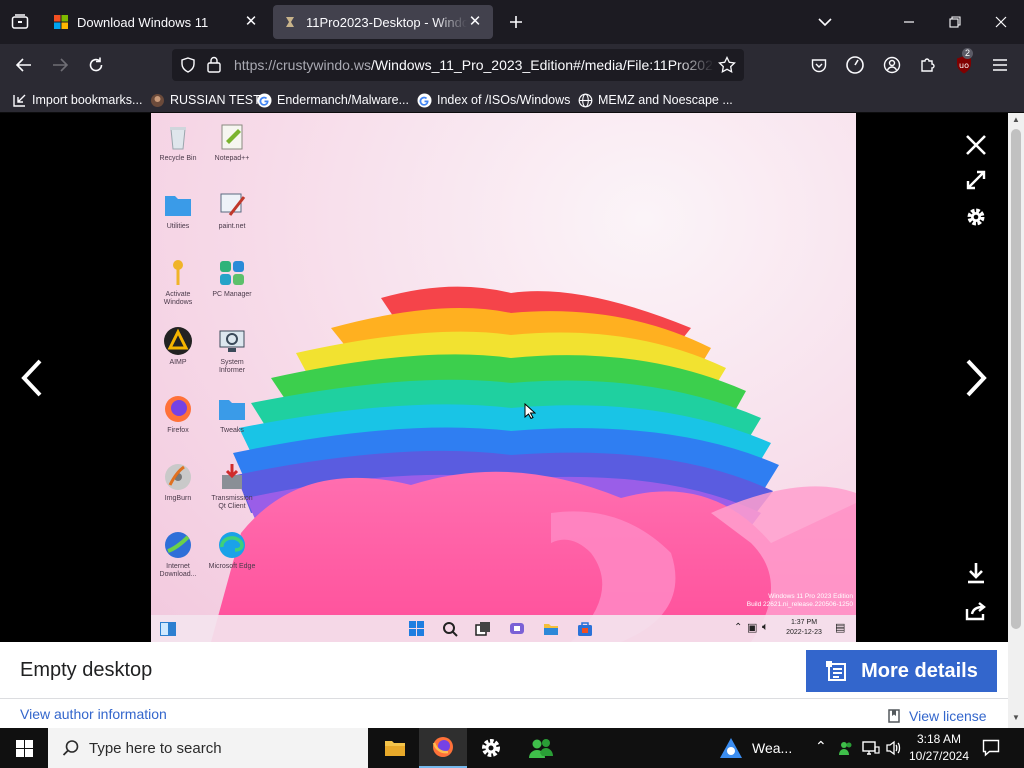 The height and width of the screenshot is (768, 1024). Describe the element at coordinates (846, 748) in the screenshot. I see `user-tray-icon` at that location.